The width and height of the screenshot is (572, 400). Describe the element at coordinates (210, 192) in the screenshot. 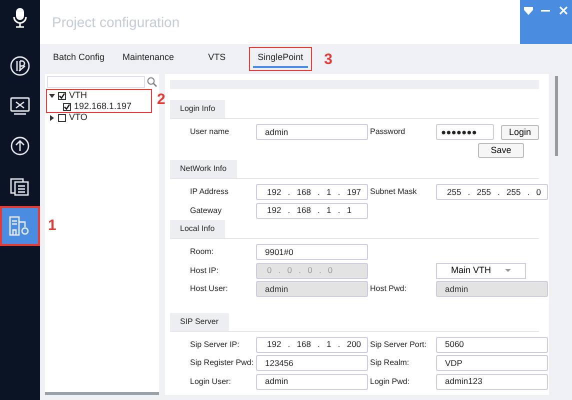

I see `field-label: IP Address` at that location.